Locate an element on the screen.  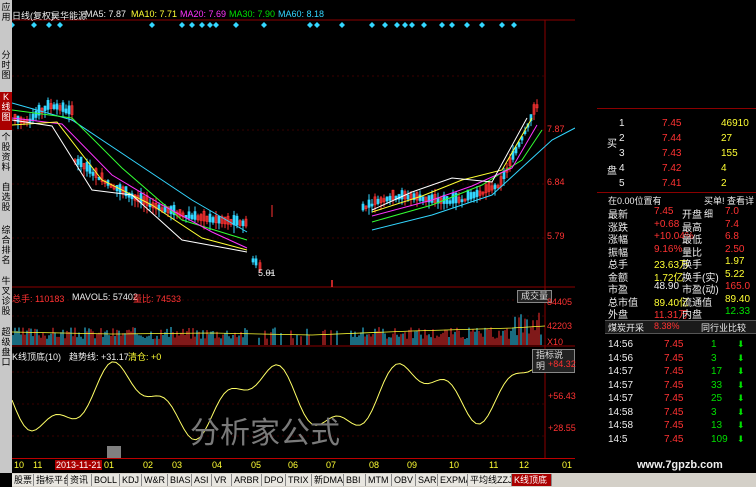
indicator-tab: ARBR is located at coordinates (247, 480).